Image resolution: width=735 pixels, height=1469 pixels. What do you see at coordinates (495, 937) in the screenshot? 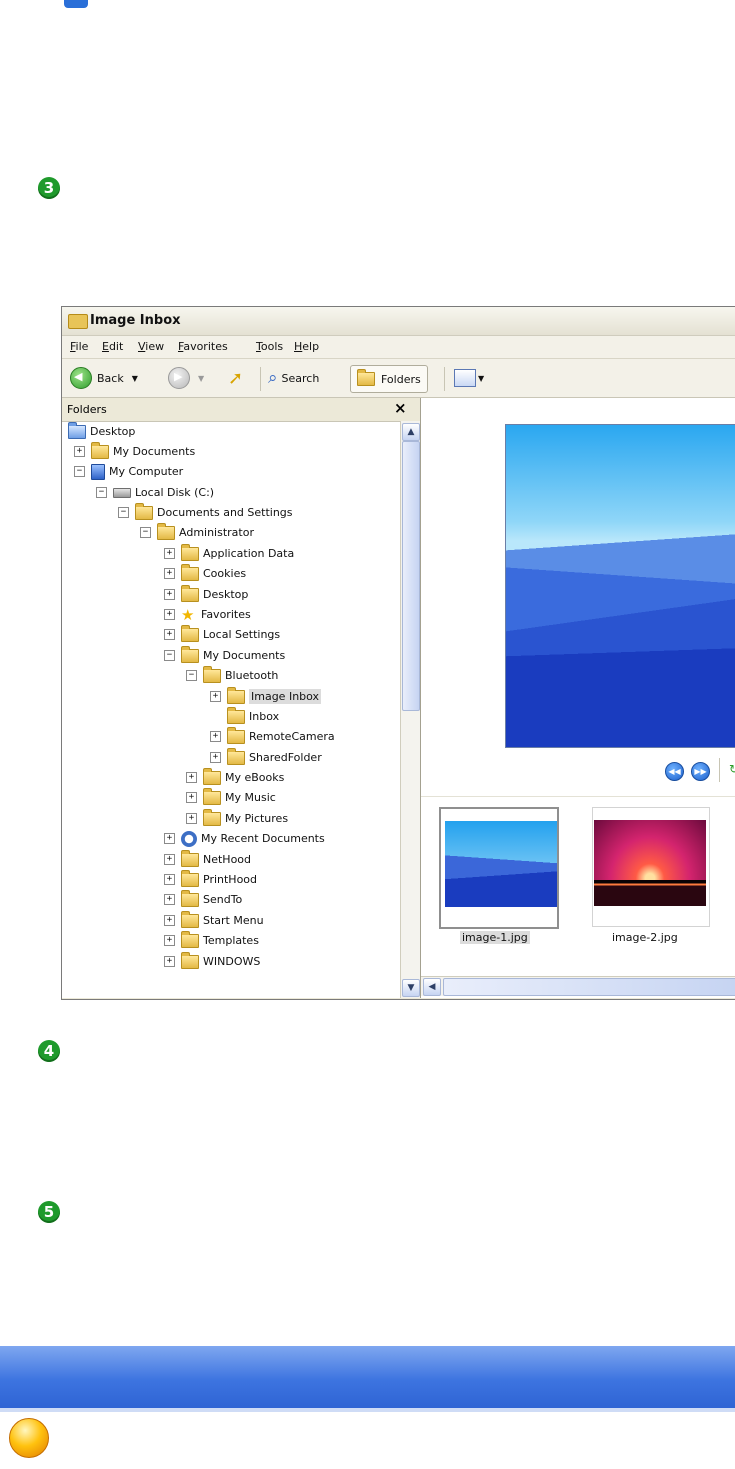
I see `thumbnail-1-caption: image-1.jpg` at bounding box center [495, 937].